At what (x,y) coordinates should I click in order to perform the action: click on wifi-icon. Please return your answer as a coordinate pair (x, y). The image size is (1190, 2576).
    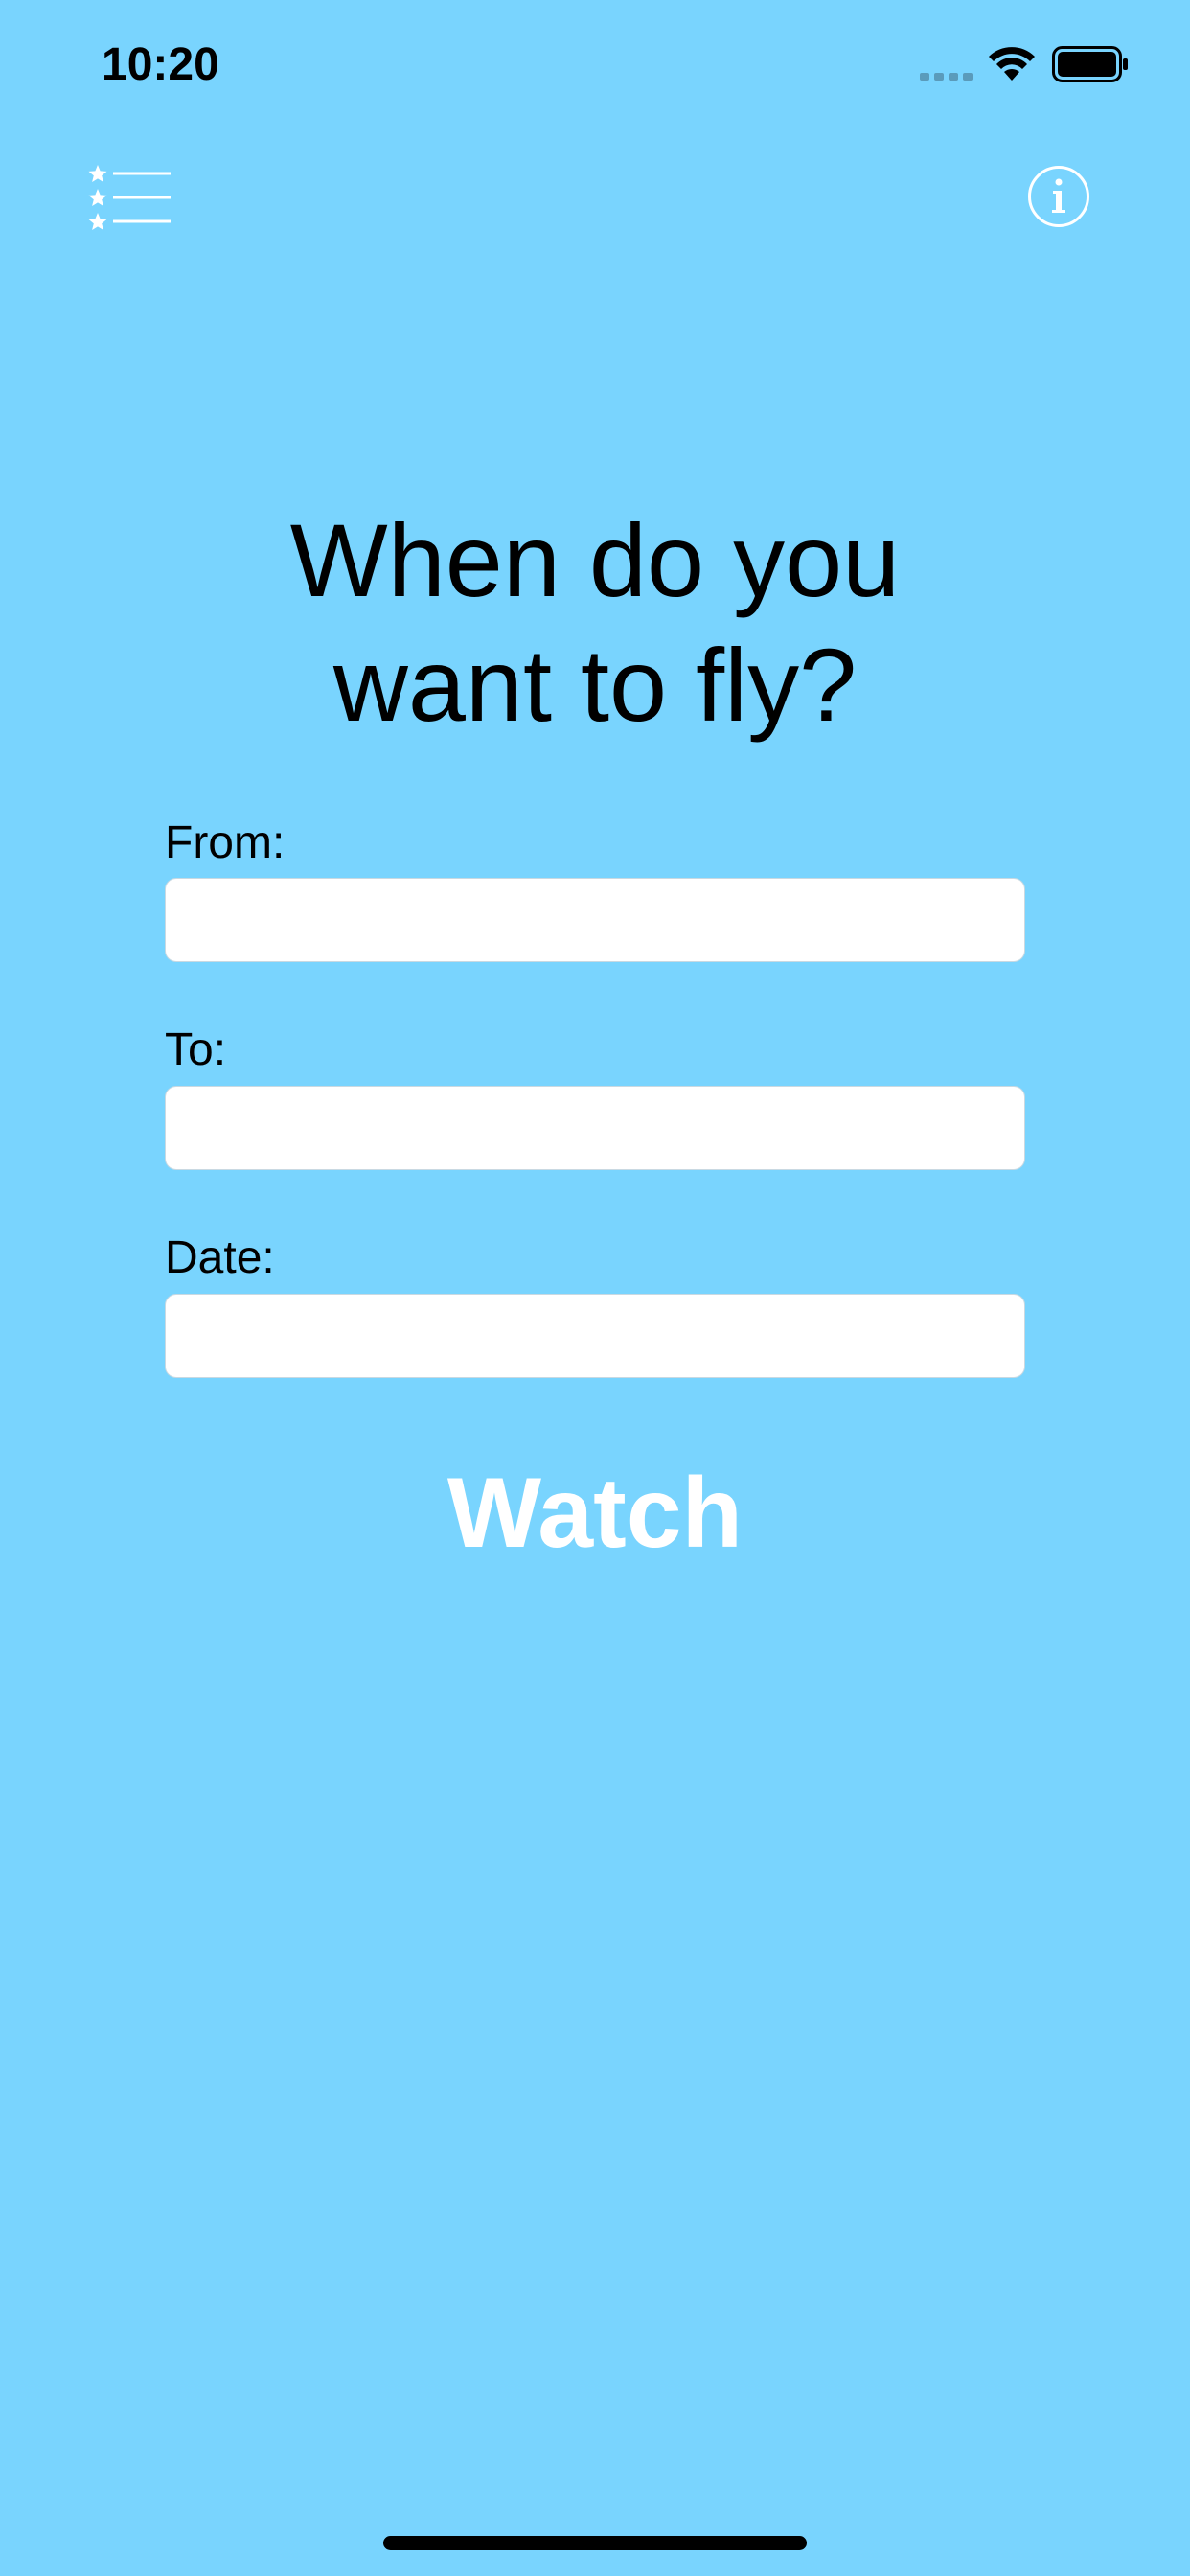
    Looking at the image, I should click on (1012, 63).